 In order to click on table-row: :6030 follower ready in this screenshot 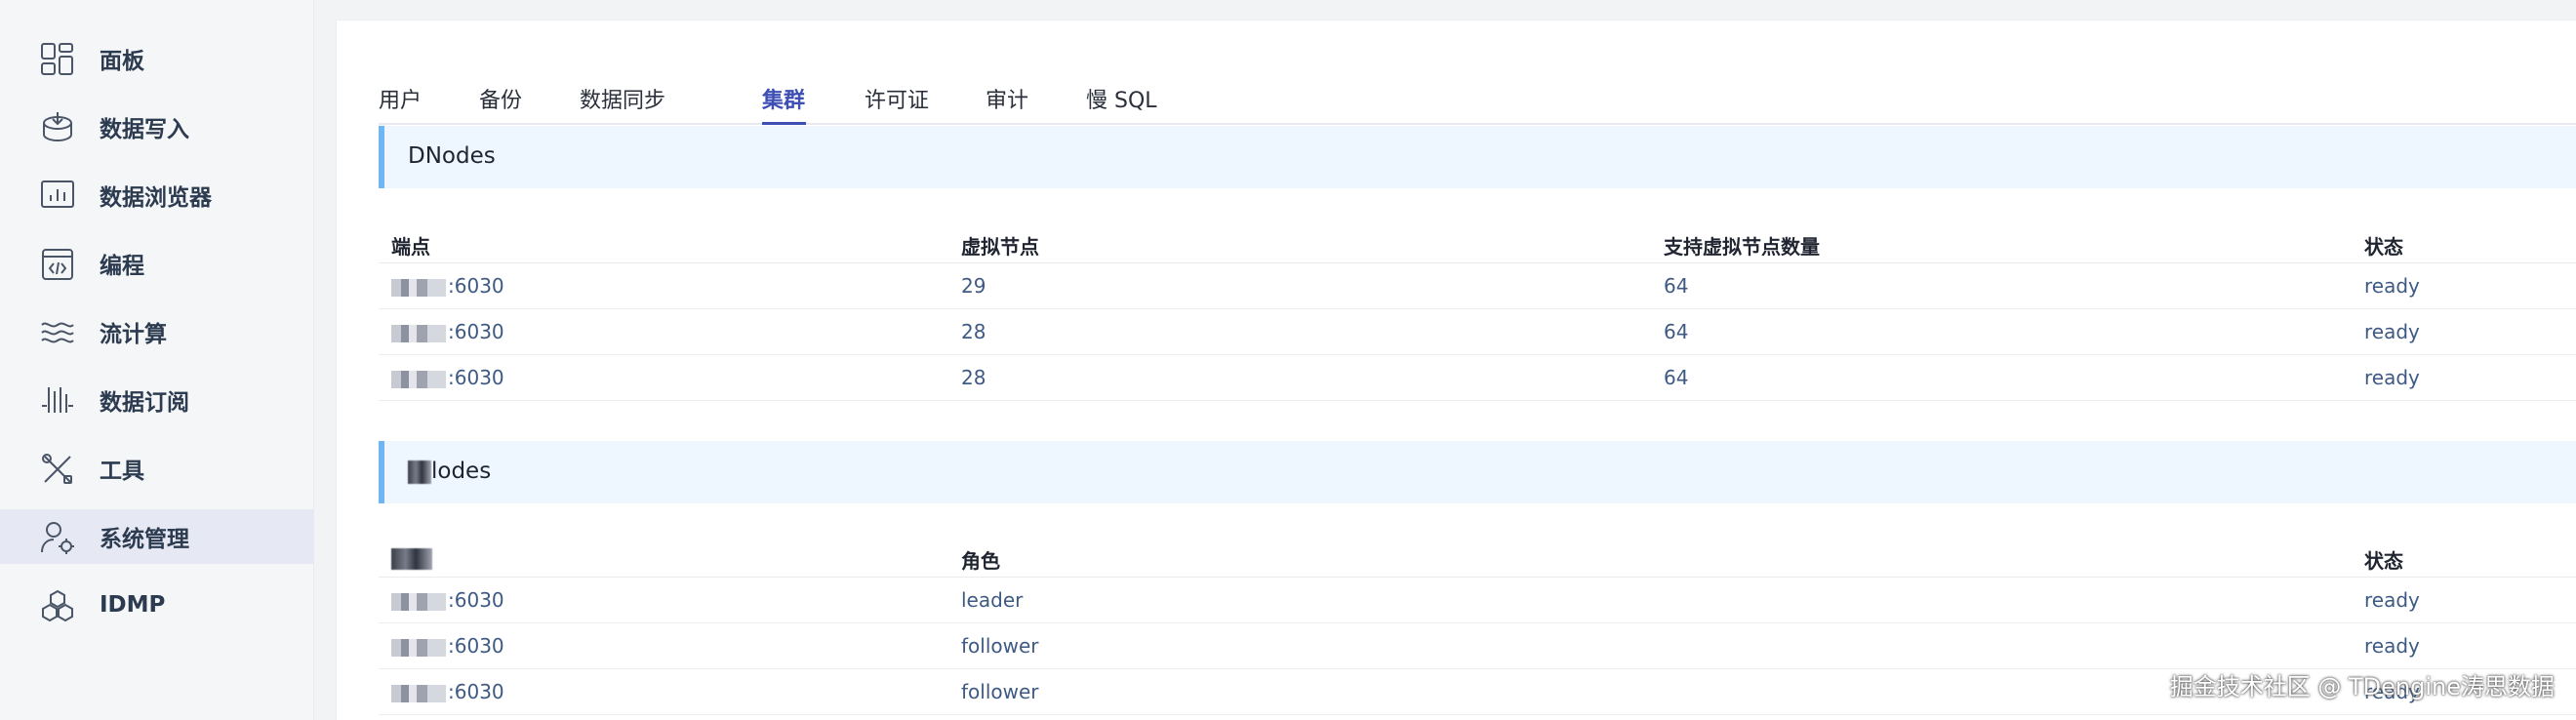, I will do `click(1477, 646)`.